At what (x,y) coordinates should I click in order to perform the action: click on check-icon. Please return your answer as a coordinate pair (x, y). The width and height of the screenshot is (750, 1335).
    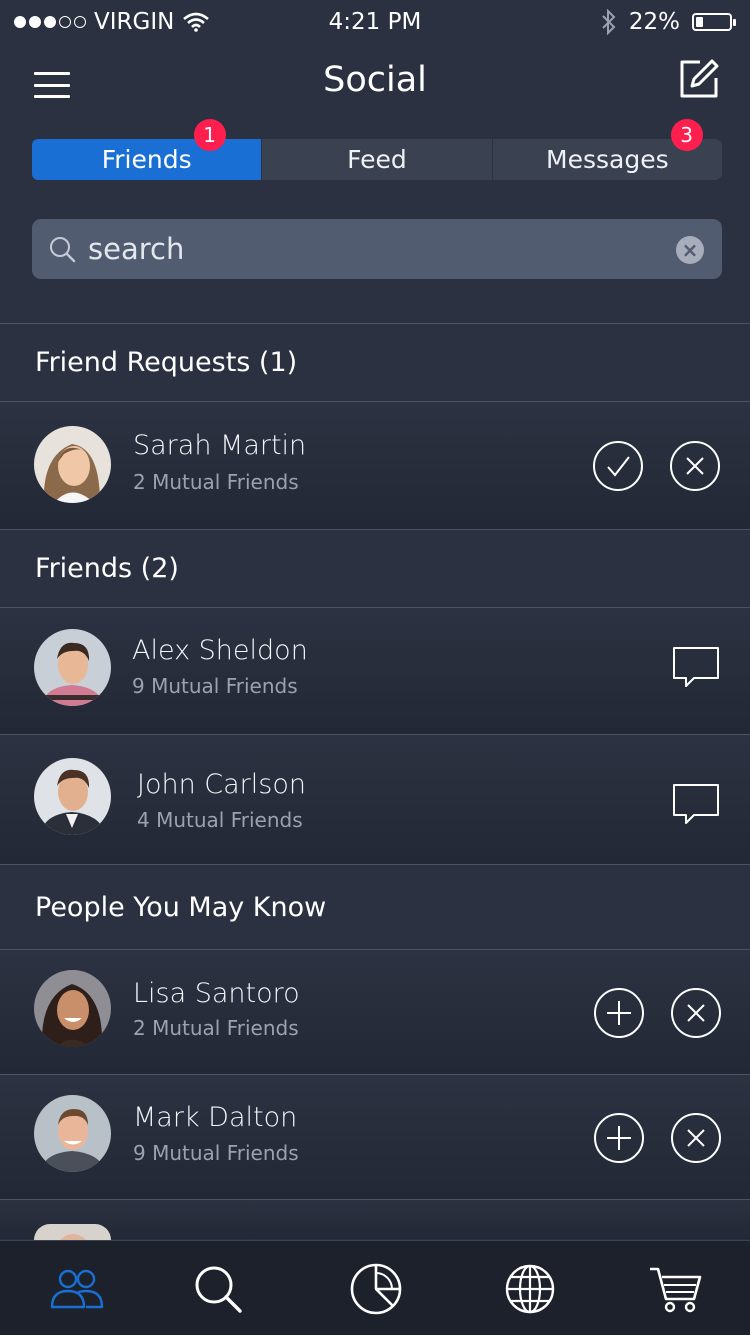
    Looking at the image, I should click on (618, 466).